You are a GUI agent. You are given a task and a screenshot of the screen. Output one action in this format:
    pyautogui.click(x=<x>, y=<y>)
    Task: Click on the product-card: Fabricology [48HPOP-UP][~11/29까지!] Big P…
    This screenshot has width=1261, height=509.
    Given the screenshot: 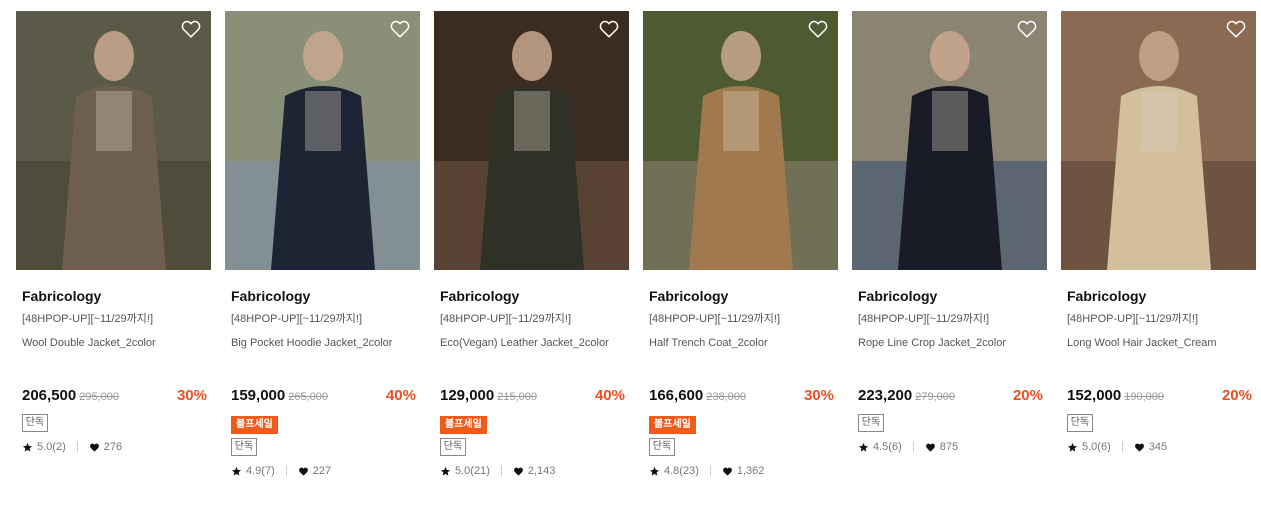 What is the action you would take?
    pyautogui.click(x=322, y=244)
    